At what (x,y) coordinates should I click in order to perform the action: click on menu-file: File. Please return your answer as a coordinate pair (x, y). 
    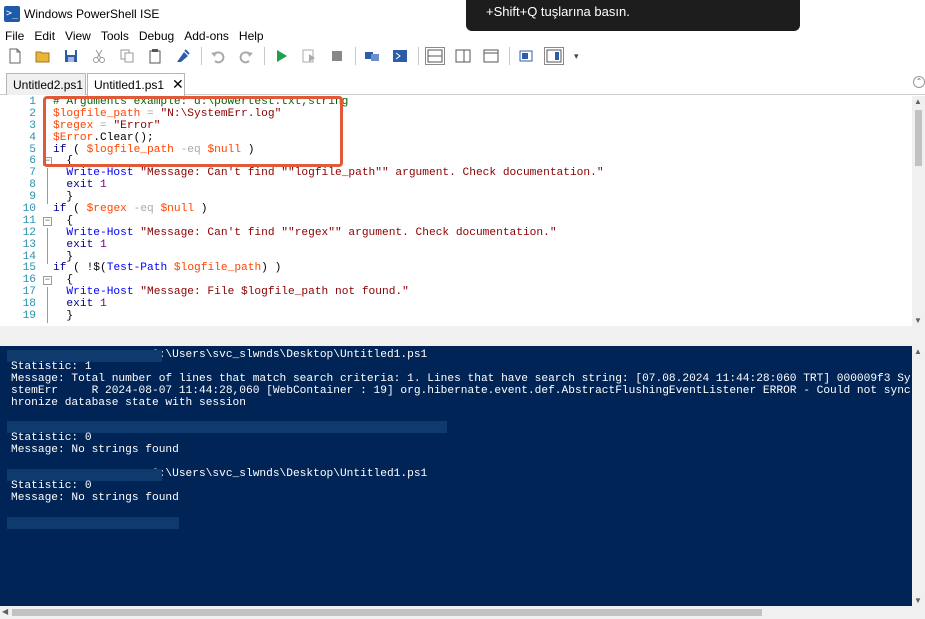
    Looking at the image, I should click on (14, 36).